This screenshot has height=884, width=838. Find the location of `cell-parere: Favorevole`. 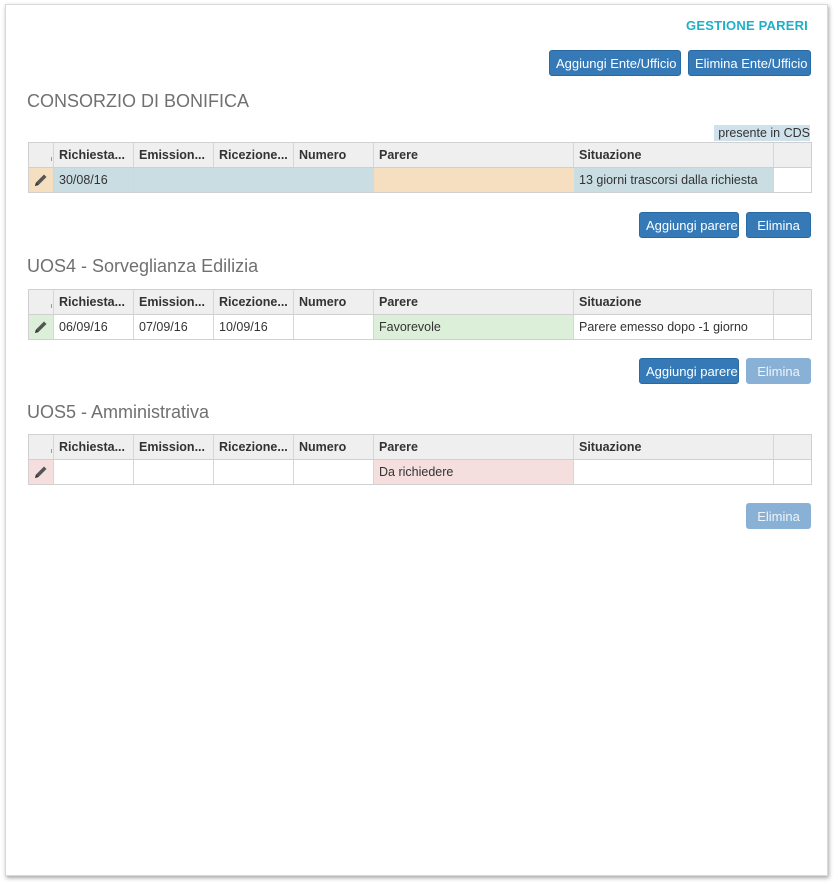

cell-parere: Favorevole is located at coordinates (474, 327).